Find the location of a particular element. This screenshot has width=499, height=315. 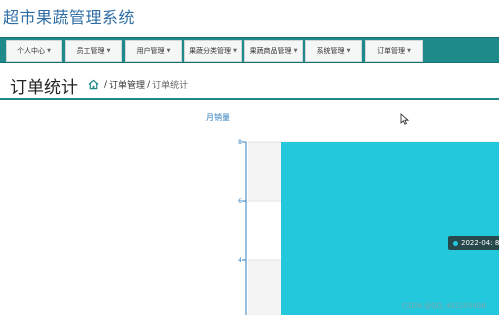

chart-tooltip: 2022-04: 8 is located at coordinates (473, 243).